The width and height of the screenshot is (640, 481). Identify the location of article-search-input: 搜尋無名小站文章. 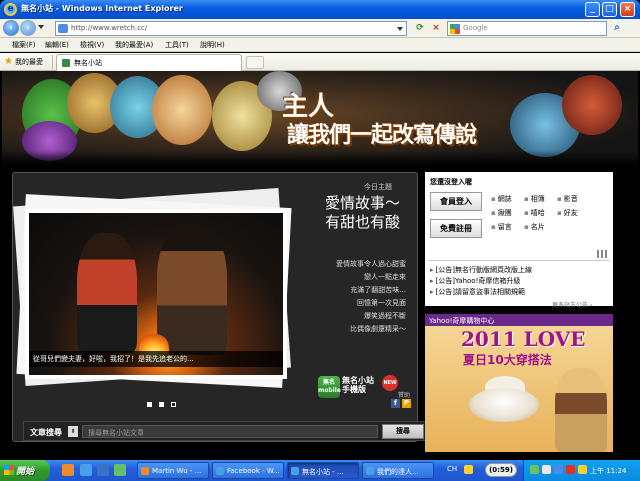
(230, 431).